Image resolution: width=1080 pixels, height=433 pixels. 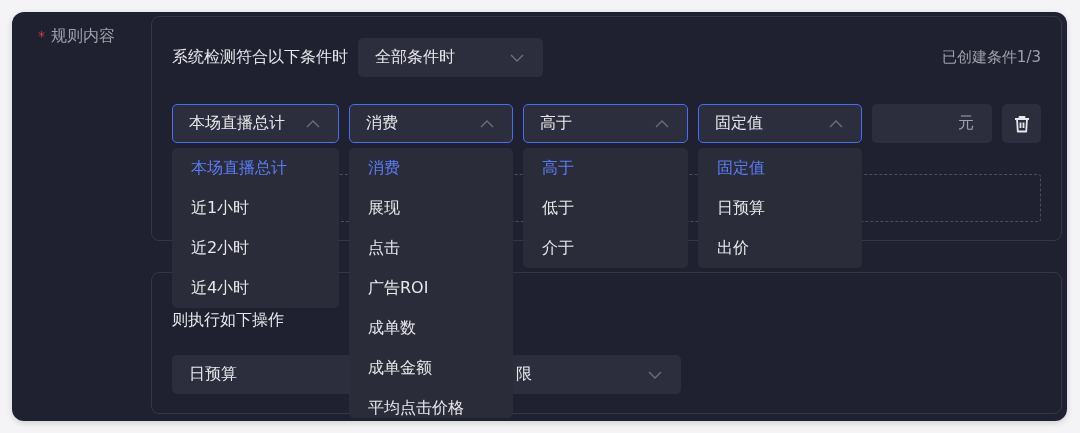 What do you see at coordinates (260, 57) in the screenshot?
I see `conditions-intro: 系统检测符合以下条件时` at bounding box center [260, 57].